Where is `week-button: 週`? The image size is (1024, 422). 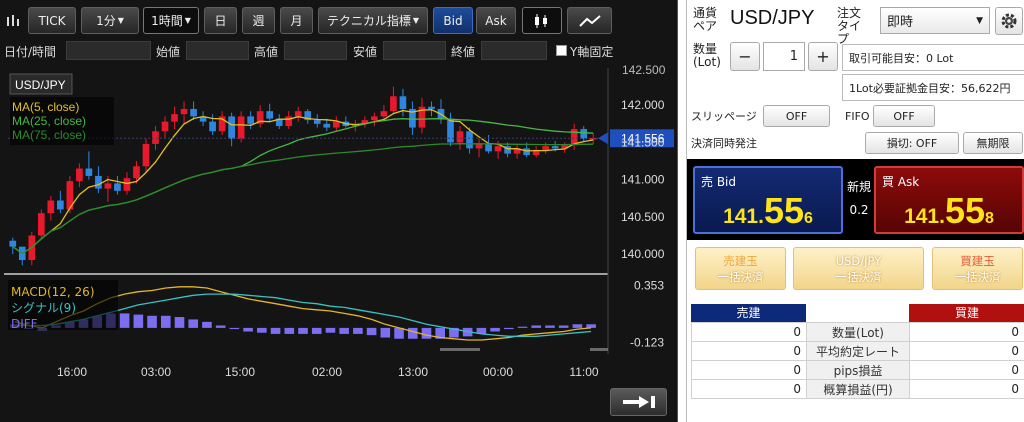 week-button: 週 is located at coordinates (258, 20).